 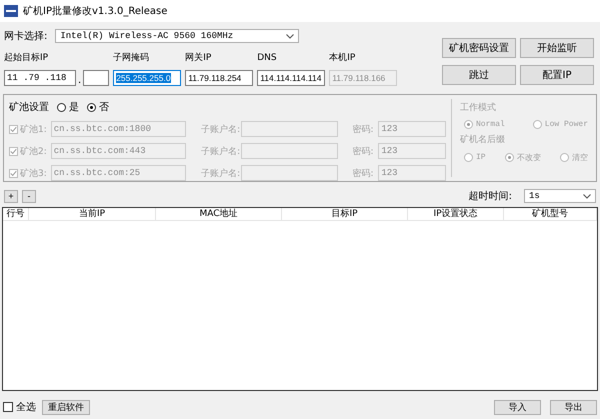 I want to click on select-all-checkbox: 全选, so click(x=19, y=407).